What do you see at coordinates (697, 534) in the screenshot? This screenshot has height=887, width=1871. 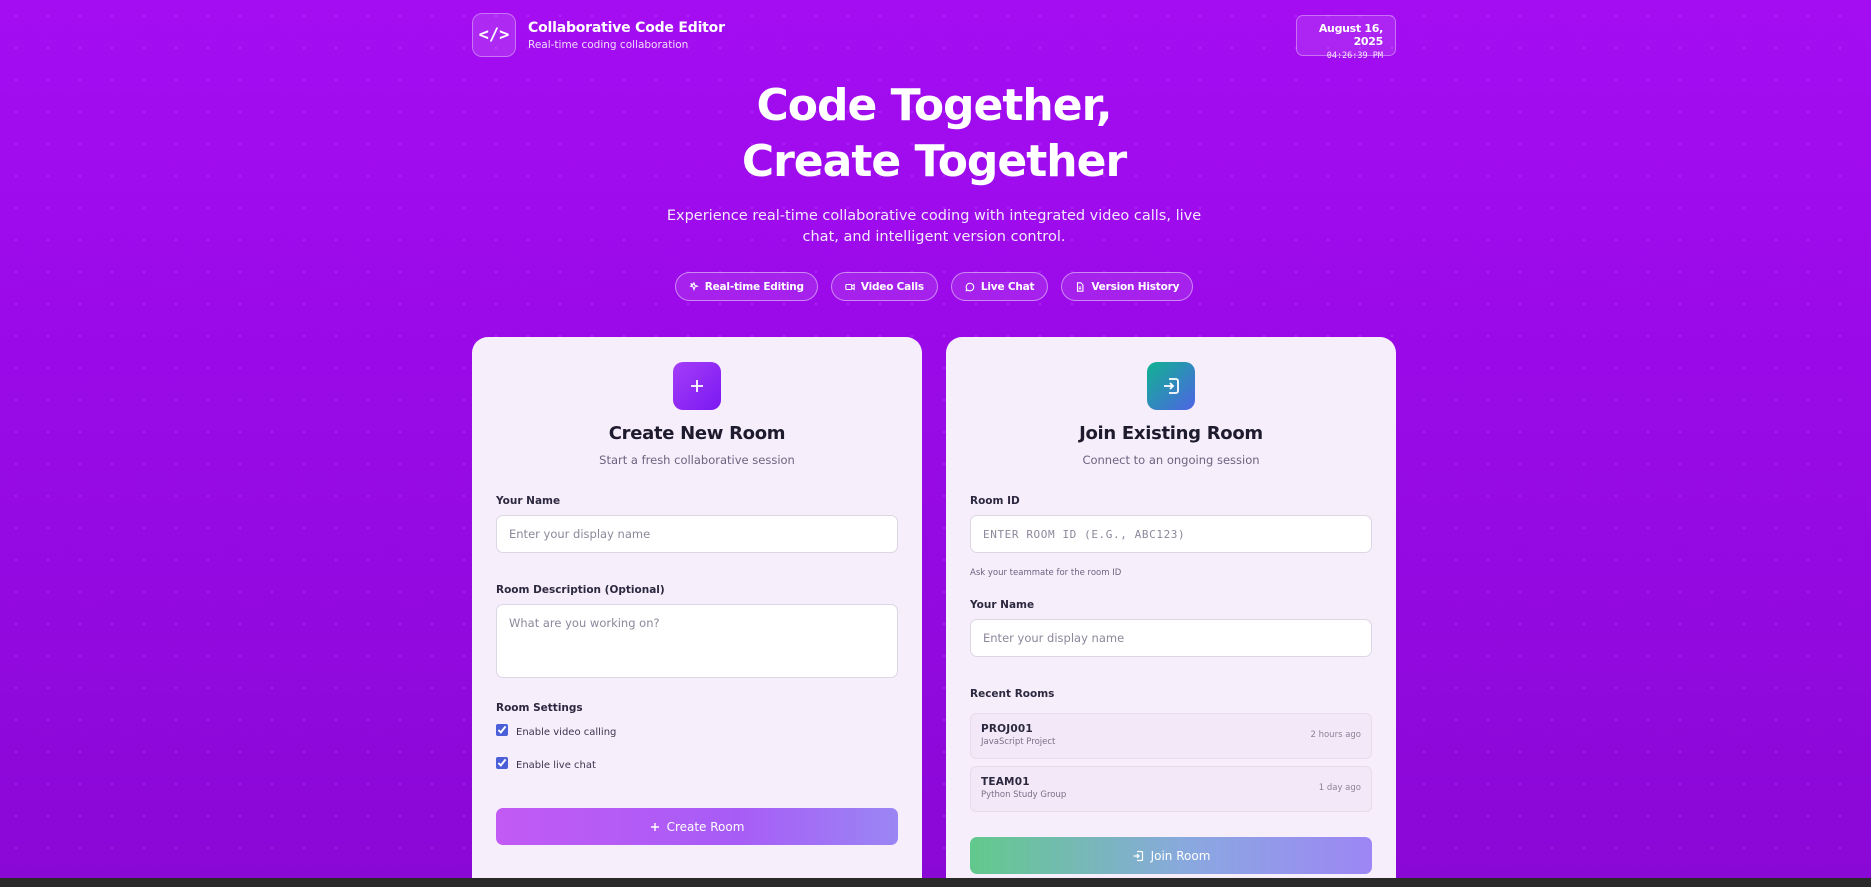 I see `create-name-input` at bounding box center [697, 534].